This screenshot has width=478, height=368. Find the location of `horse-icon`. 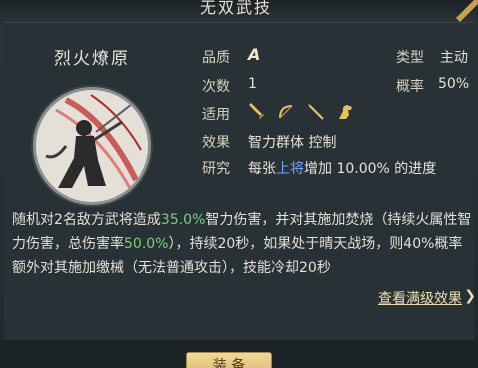

horse-icon is located at coordinates (345, 112).